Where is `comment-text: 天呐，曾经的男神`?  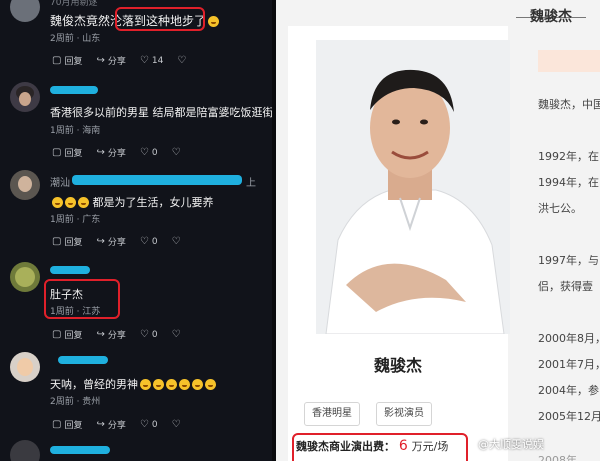 comment-text: 天呐，曾经的男神 is located at coordinates (133, 384).